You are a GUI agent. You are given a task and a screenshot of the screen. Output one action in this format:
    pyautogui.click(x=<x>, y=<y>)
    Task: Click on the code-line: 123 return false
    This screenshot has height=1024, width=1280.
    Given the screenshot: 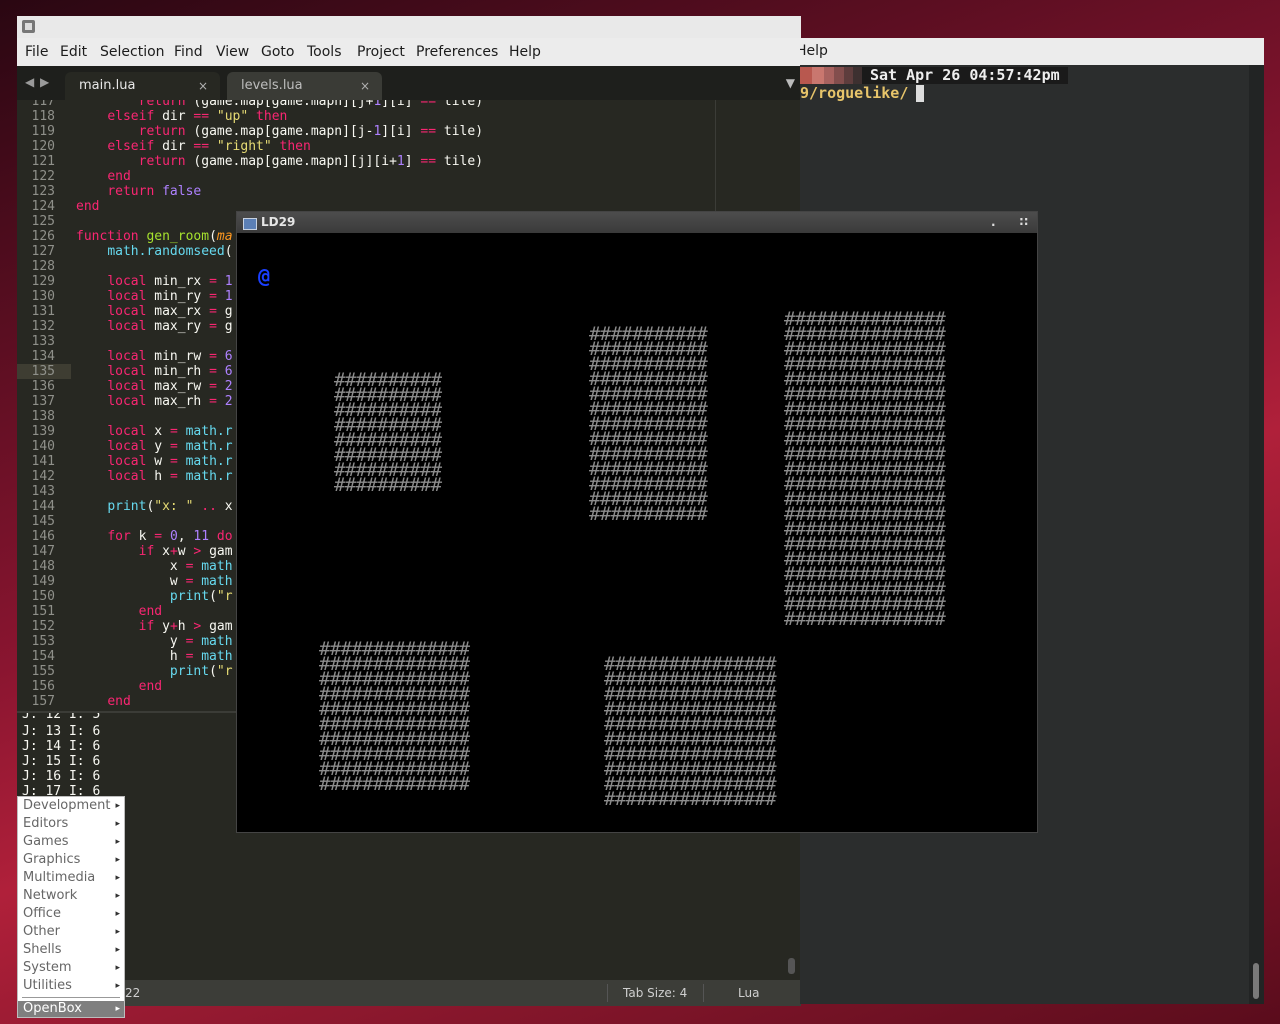 What is the action you would take?
    pyautogui.click(x=109, y=191)
    